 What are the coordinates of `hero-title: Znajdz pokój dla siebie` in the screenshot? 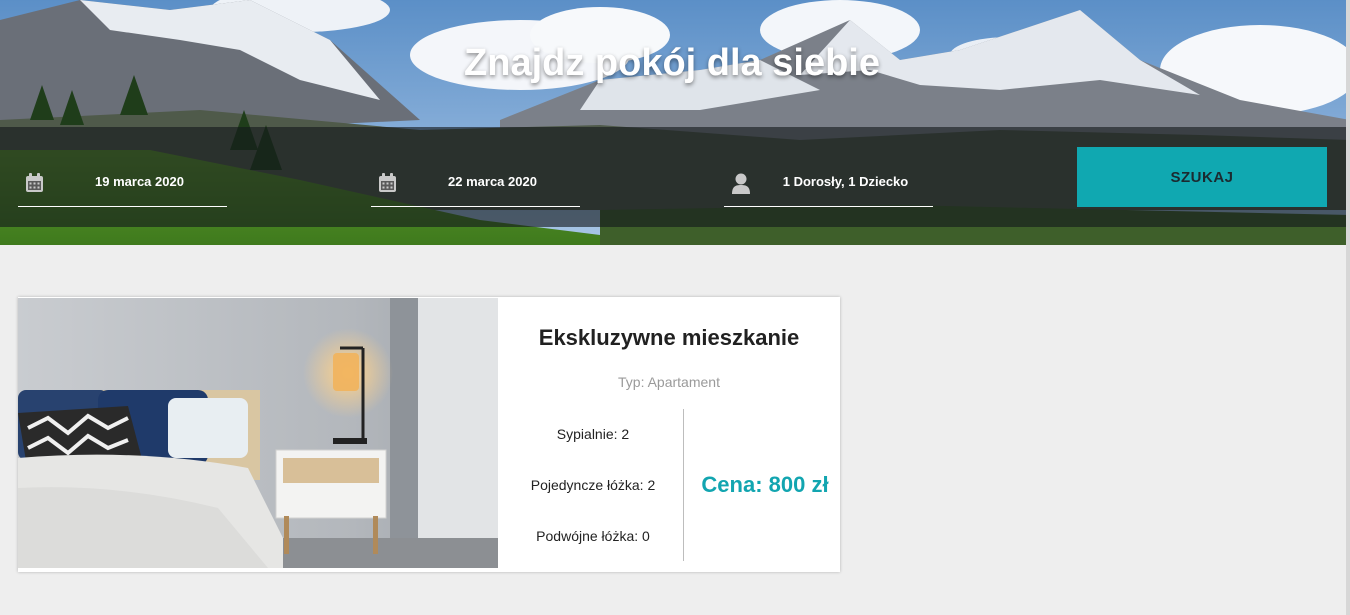 It's located at (672, 63).